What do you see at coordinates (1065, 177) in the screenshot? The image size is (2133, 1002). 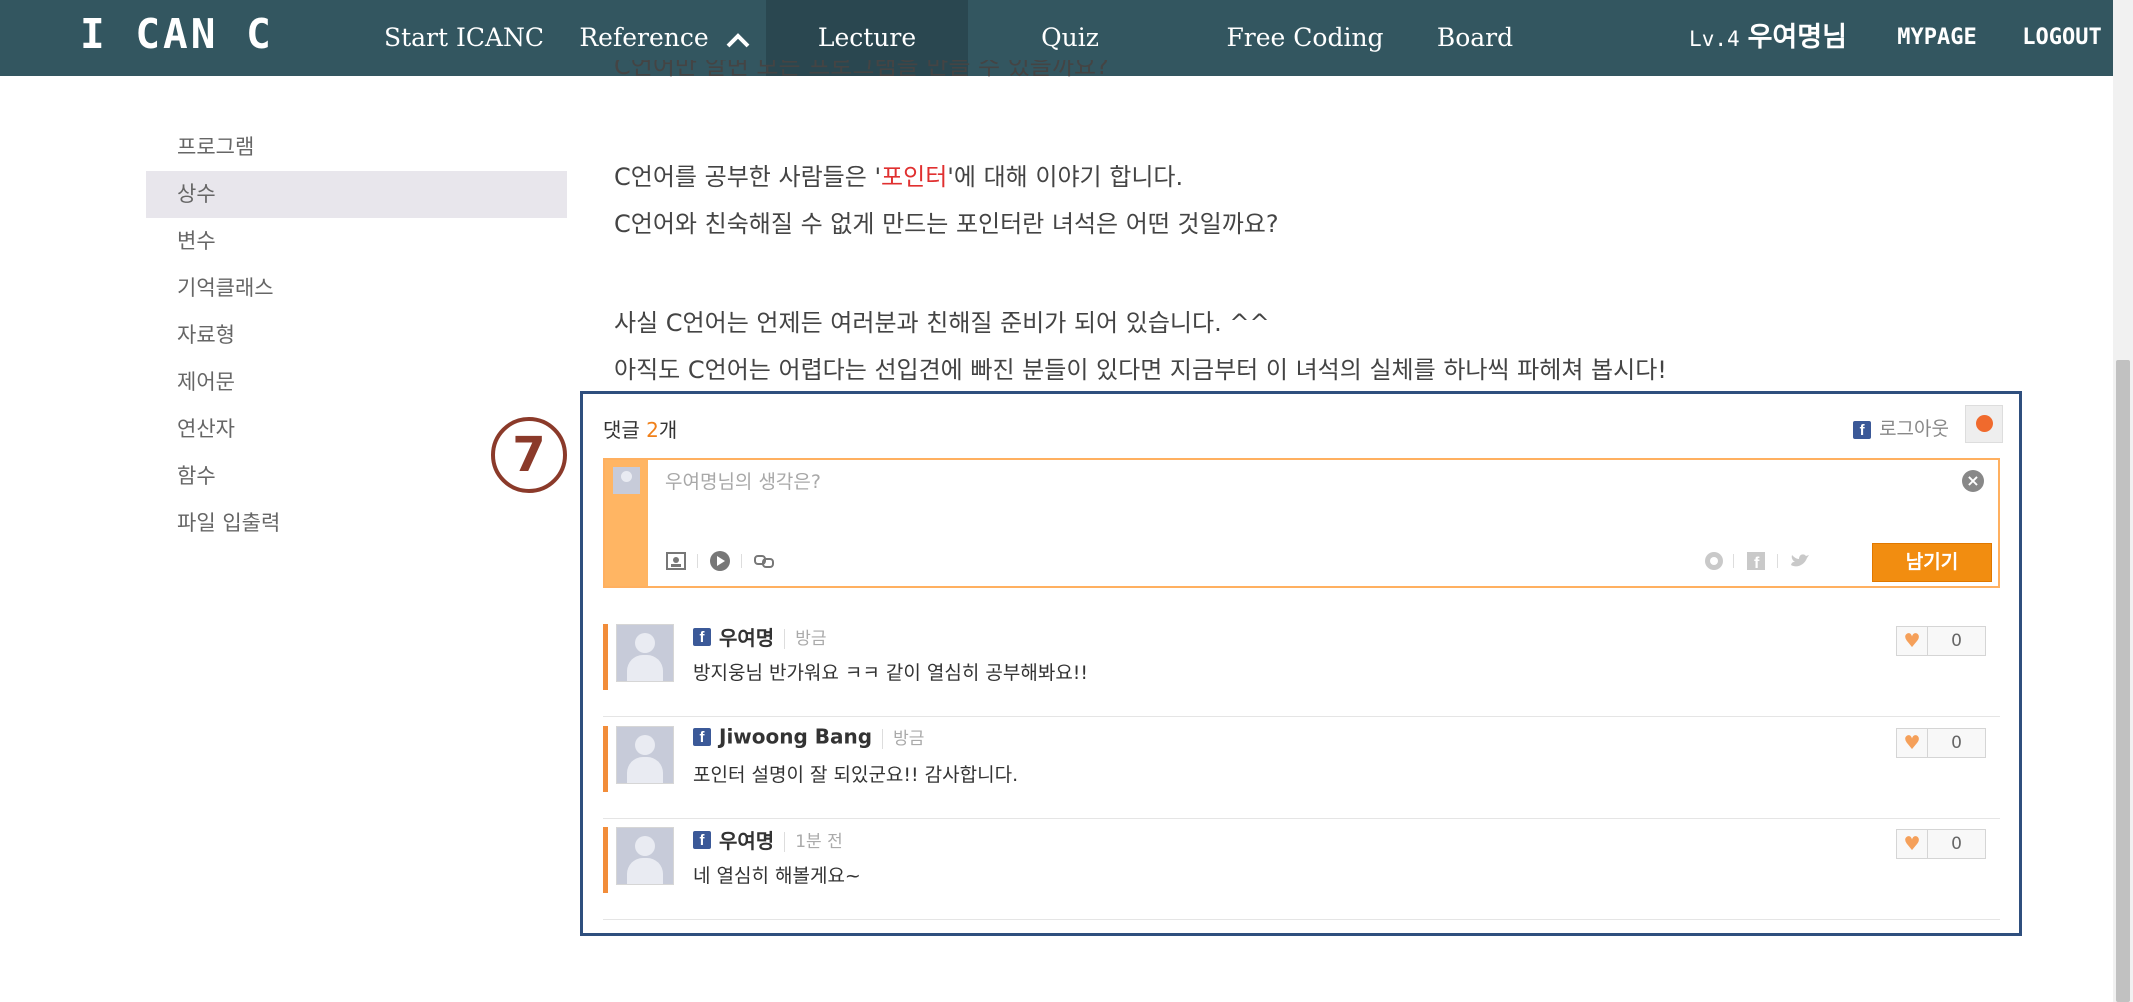 I see `article-text: '에 대해 이야기 합니다.` at bounding box center [1065, 177].